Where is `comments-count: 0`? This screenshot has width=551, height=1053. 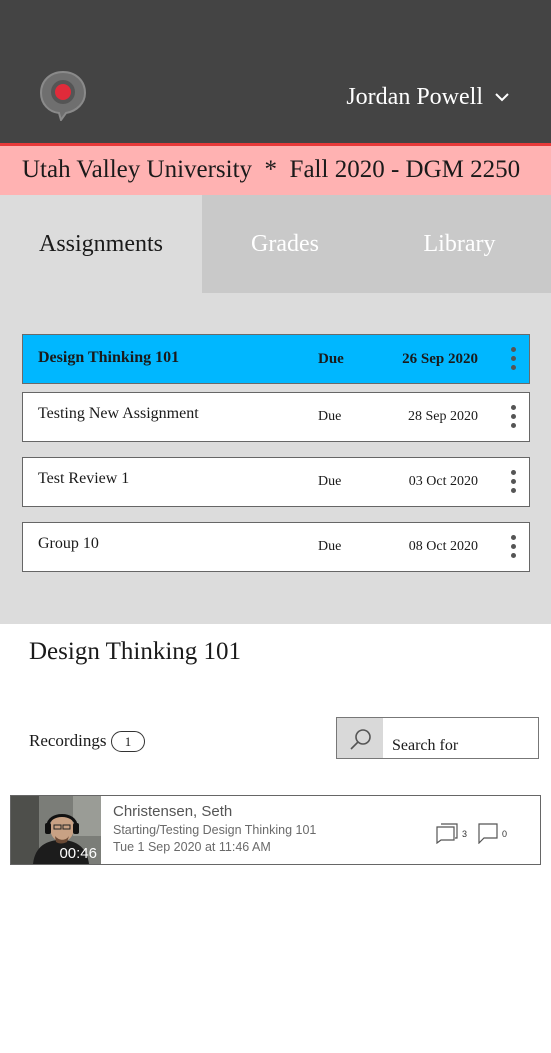
comments-count: 0 is located at coordinates (505, 834).